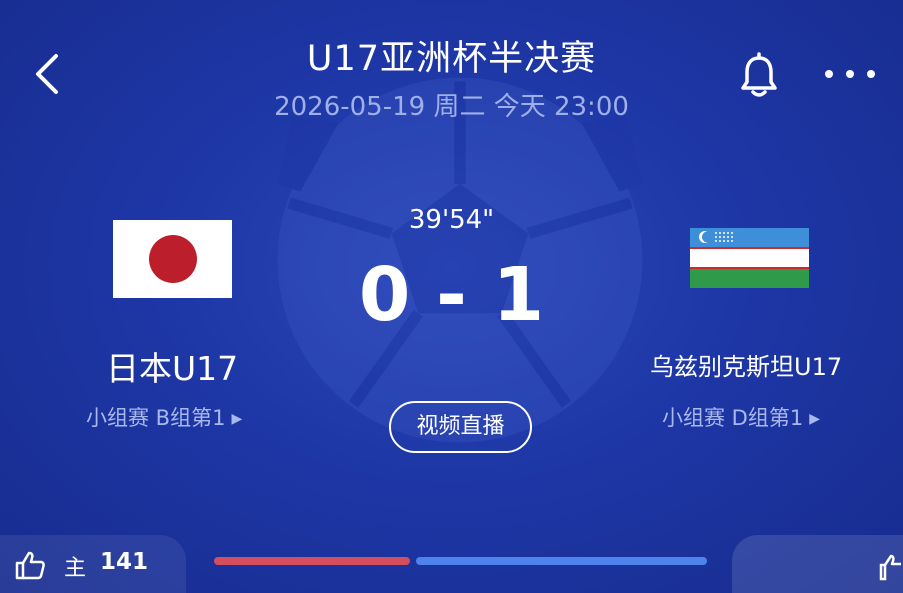  I want to click on away-support-bar, so click(561, 561).